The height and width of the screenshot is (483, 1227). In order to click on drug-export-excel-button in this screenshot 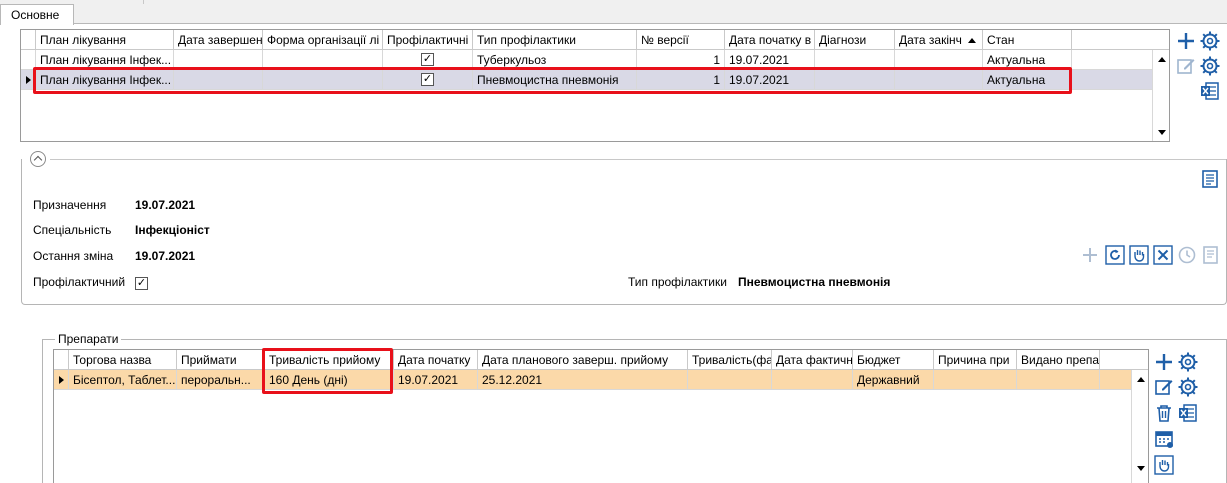, I will do `click(1188, 413)`.